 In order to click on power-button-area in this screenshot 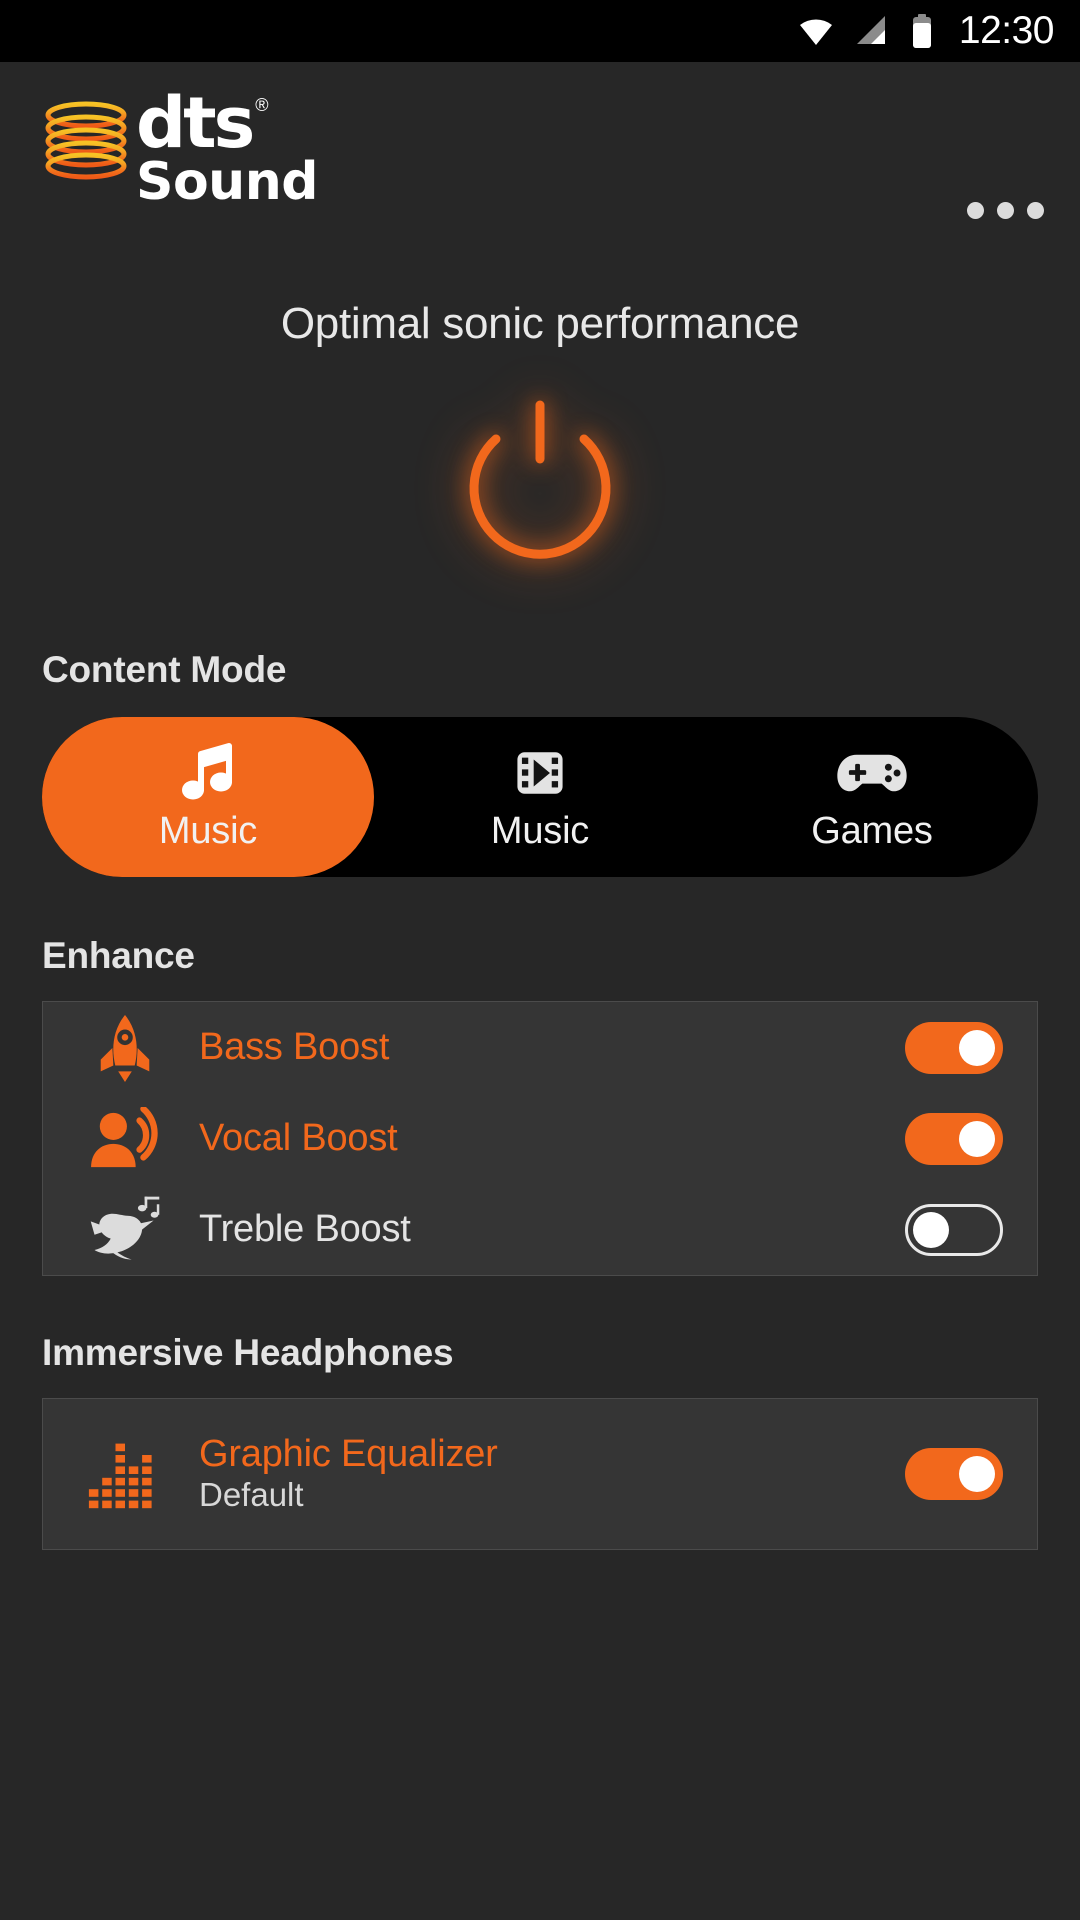, I will do `click(540, 487)`.